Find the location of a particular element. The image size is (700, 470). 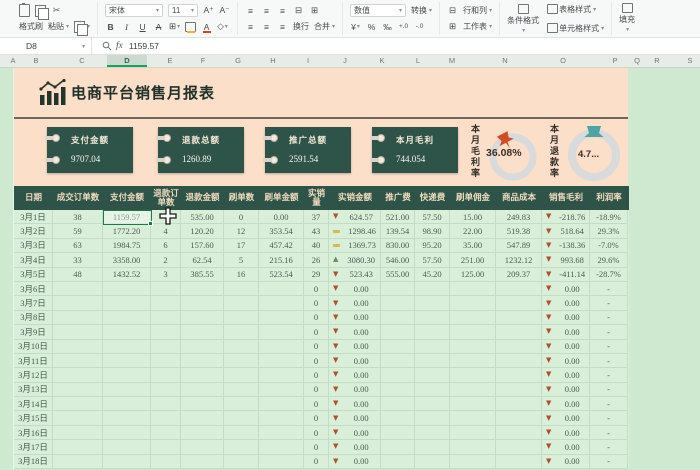

row-date-cell: 3月2日 is located at coordinates (33, 231).